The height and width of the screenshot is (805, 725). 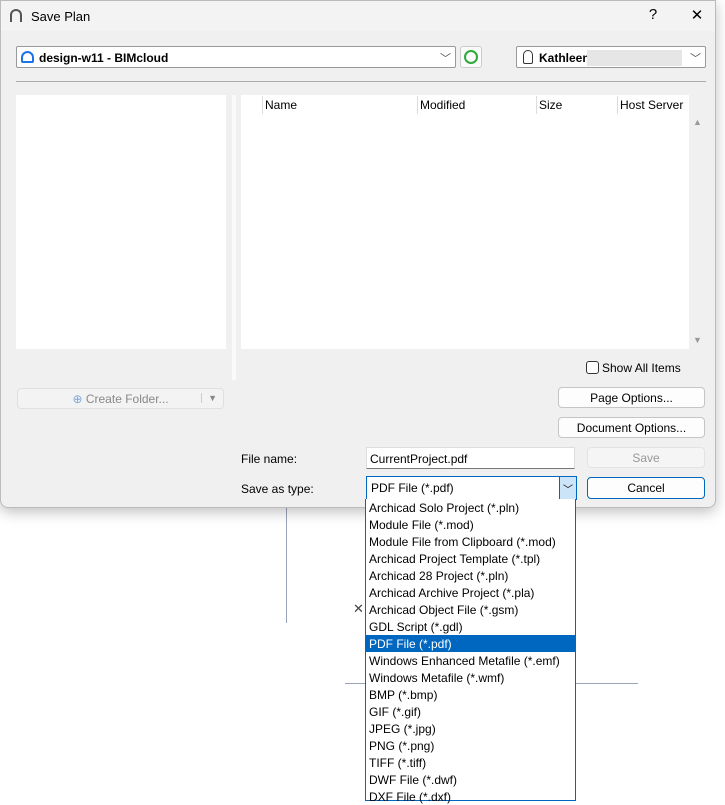 What do you see at coordinates (697, 122) in the screenshot?
I see `scroll-up-arrow: ▲` at bounding box center [697, 122].